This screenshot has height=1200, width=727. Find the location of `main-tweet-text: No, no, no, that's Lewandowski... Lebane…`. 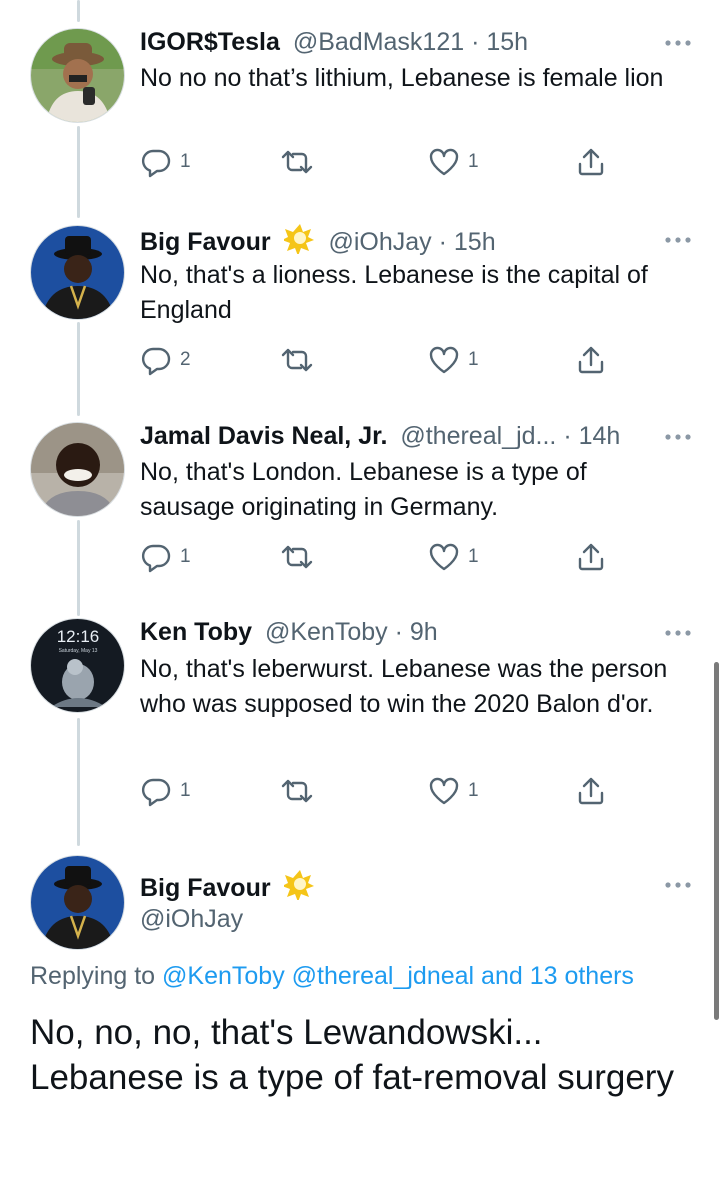

main-tweet-text: No, no, no, that's Lewandowski... Lebane… is located at coordinates (352, 1055).